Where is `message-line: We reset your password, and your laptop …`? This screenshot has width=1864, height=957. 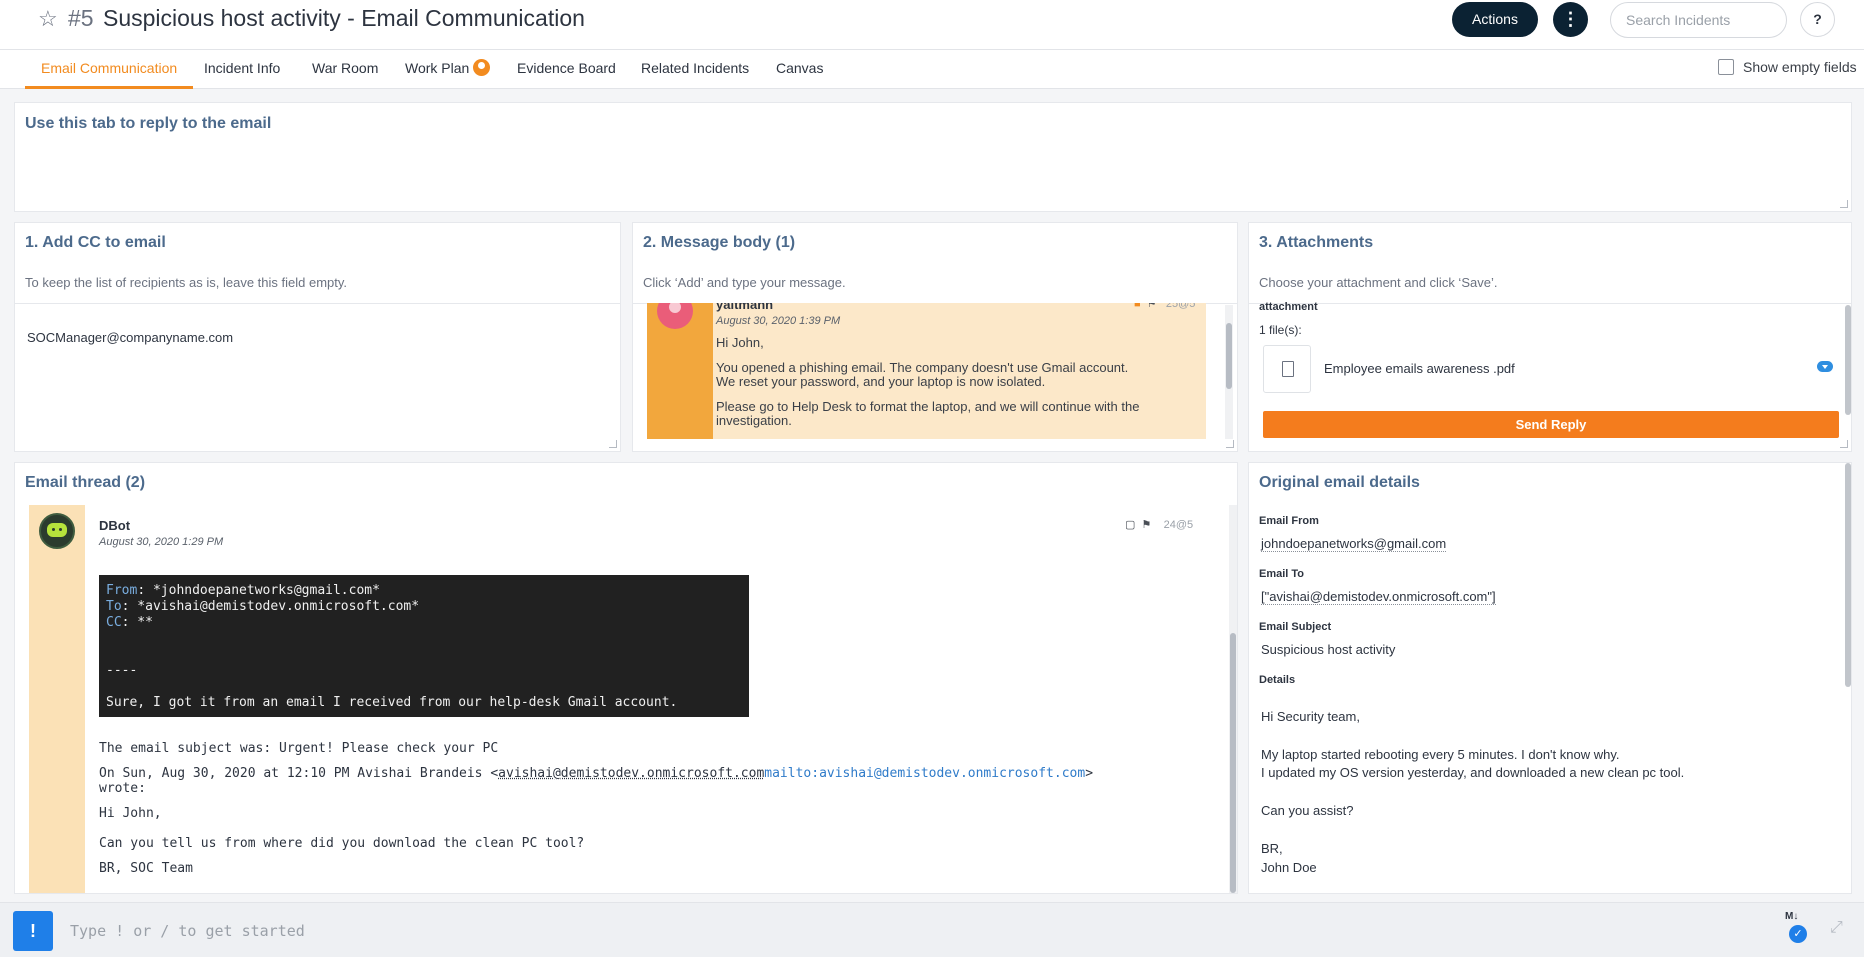 message-line: We reset your password, and your laptop … is located at coordinates (881, 381).